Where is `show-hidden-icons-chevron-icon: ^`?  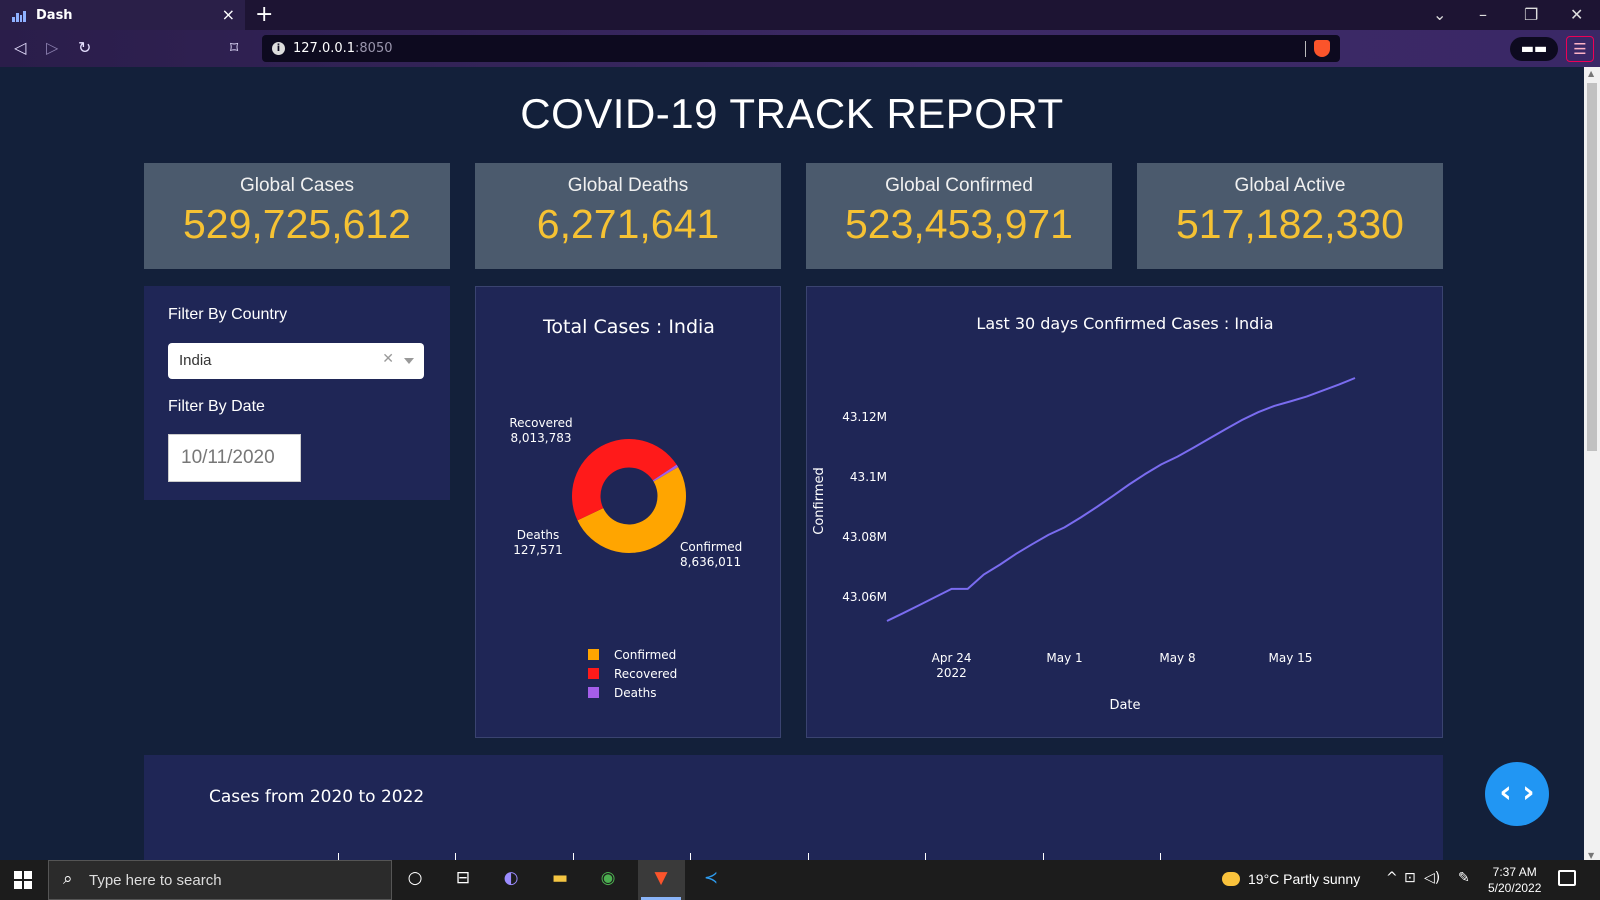 show-hidden-icons-chevron-icon: ^ is located at coordinates (1392, 878).